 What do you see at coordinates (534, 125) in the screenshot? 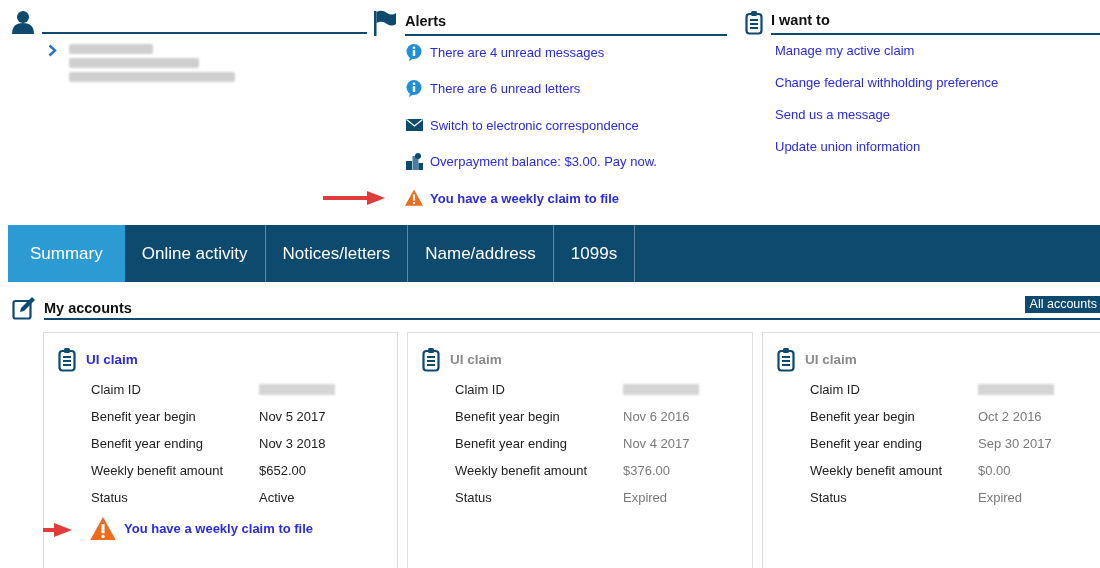
I see `alert-link: Switch to electronic correspondence` at bounding box center [534, 125].